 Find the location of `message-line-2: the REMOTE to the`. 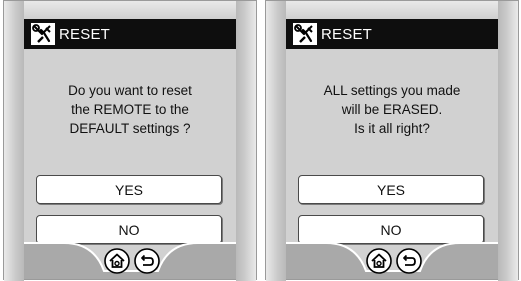

message-line-2: the REMOTE to the is located at coordinates (130, 109).